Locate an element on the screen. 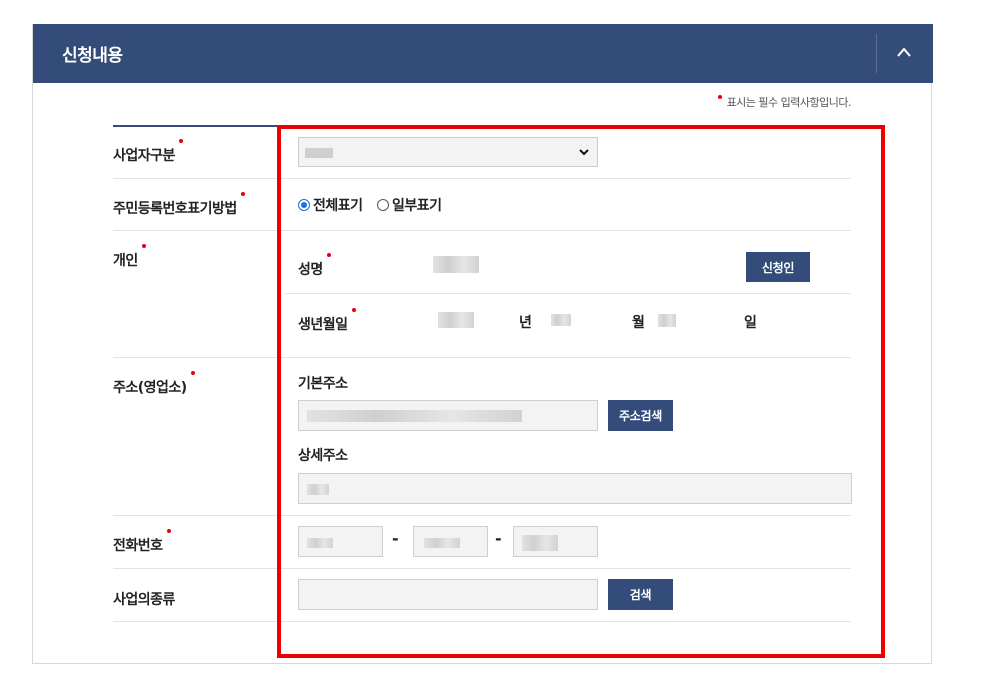  business-type-label: 사업자구분 is located at coordinates (148, 152).